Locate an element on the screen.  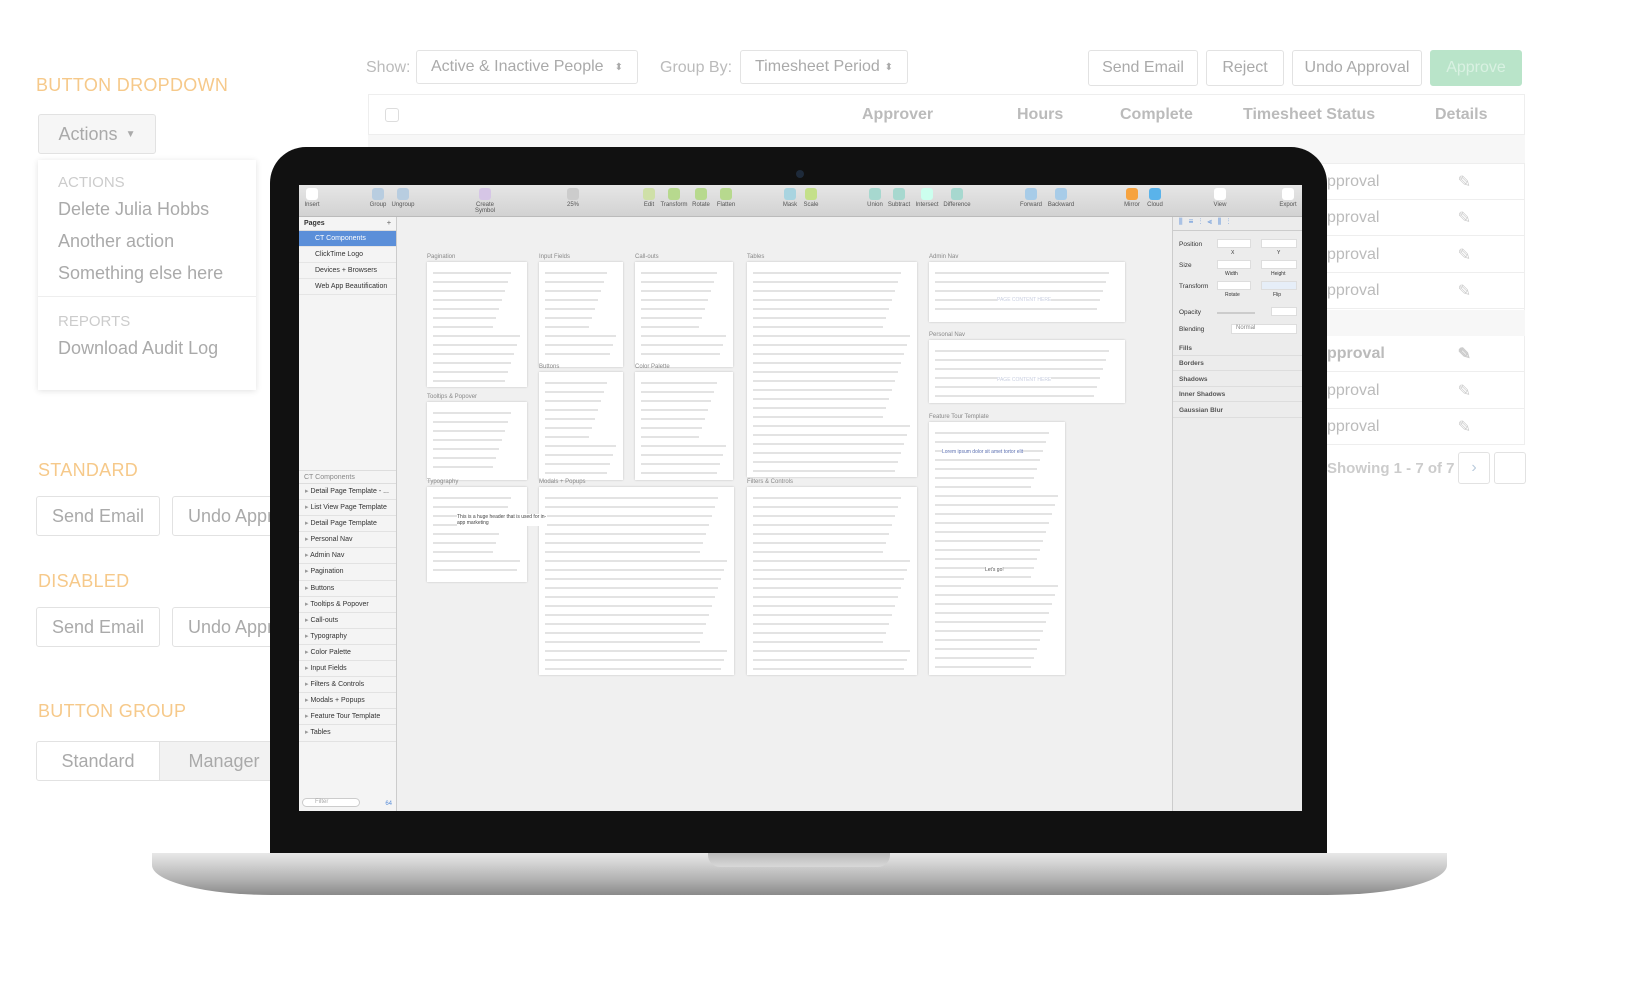
toolbar-ungroup-button: Ungroup is located at coordinates (403, 198).